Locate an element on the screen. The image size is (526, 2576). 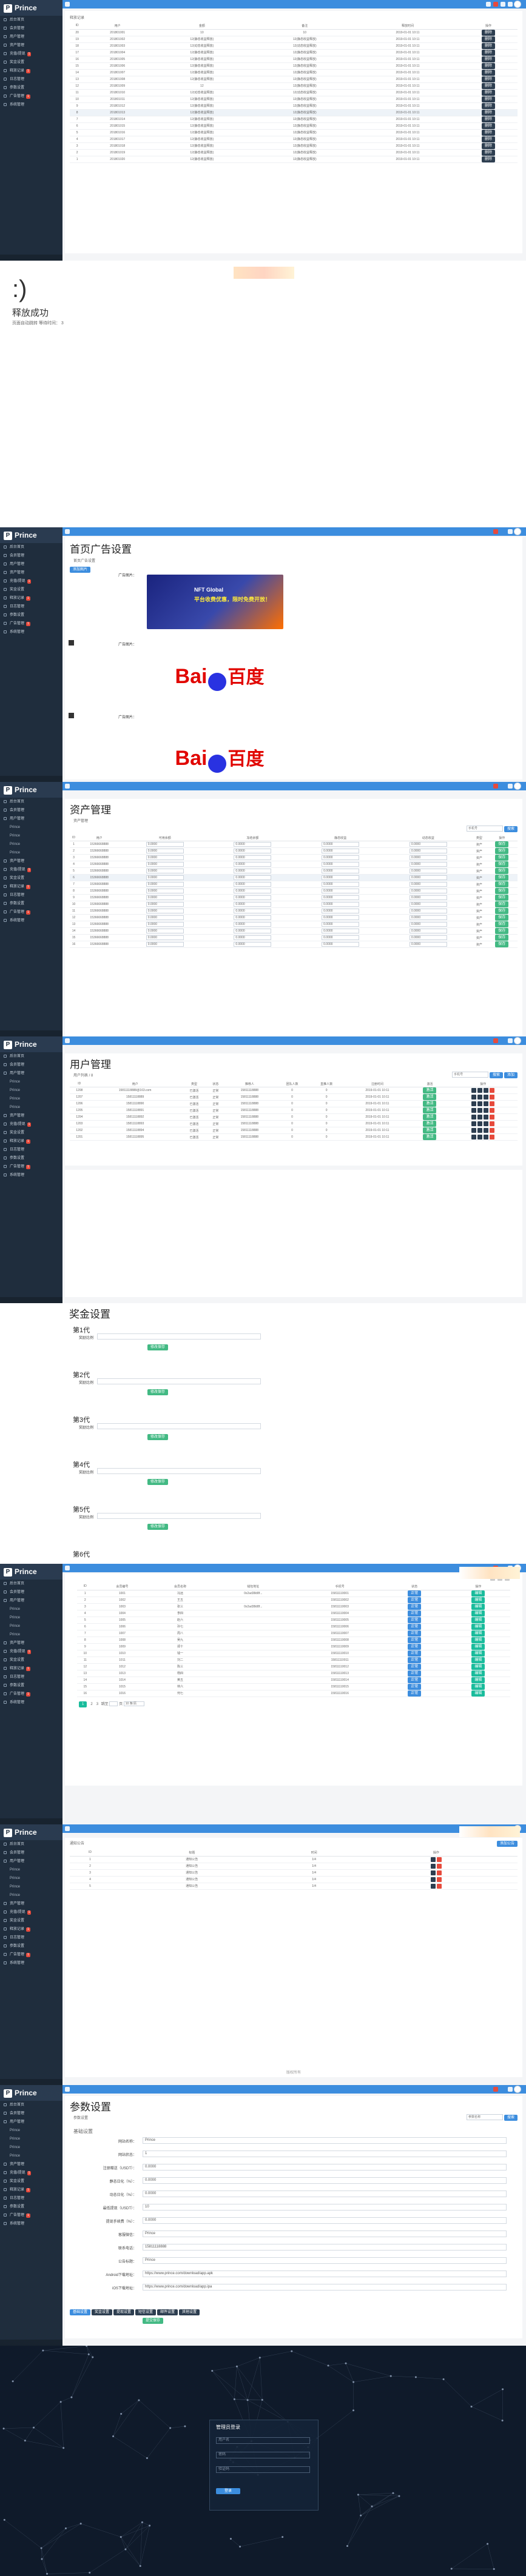
page-number: 3 is located at coordinates (97, 1704).